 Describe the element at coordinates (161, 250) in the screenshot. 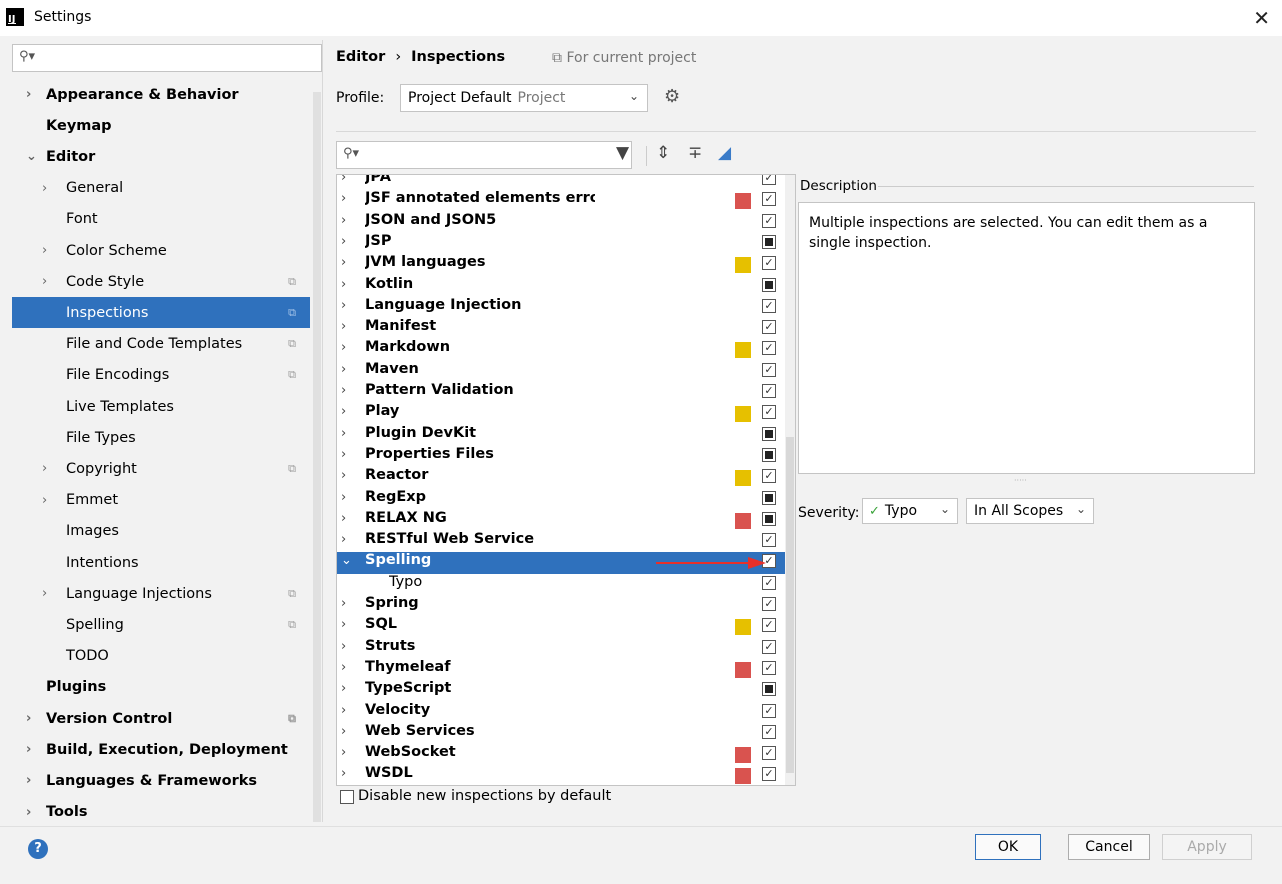

I see `sidebar-item: › Color Scheme` at that location.